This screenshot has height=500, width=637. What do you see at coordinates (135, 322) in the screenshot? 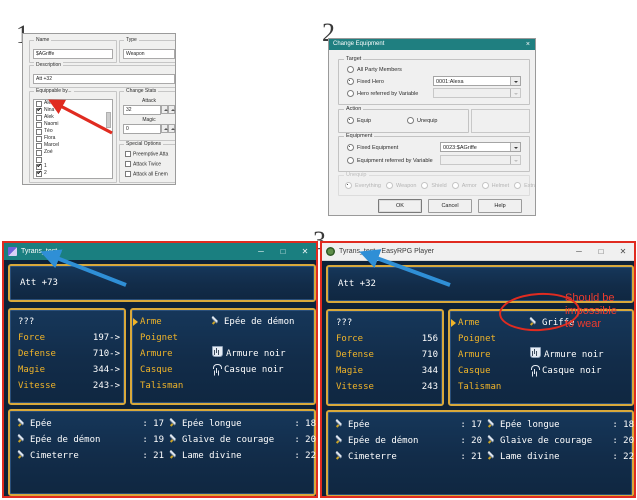
I see `selection-cursor-icon` at bounding box center [135, 322].